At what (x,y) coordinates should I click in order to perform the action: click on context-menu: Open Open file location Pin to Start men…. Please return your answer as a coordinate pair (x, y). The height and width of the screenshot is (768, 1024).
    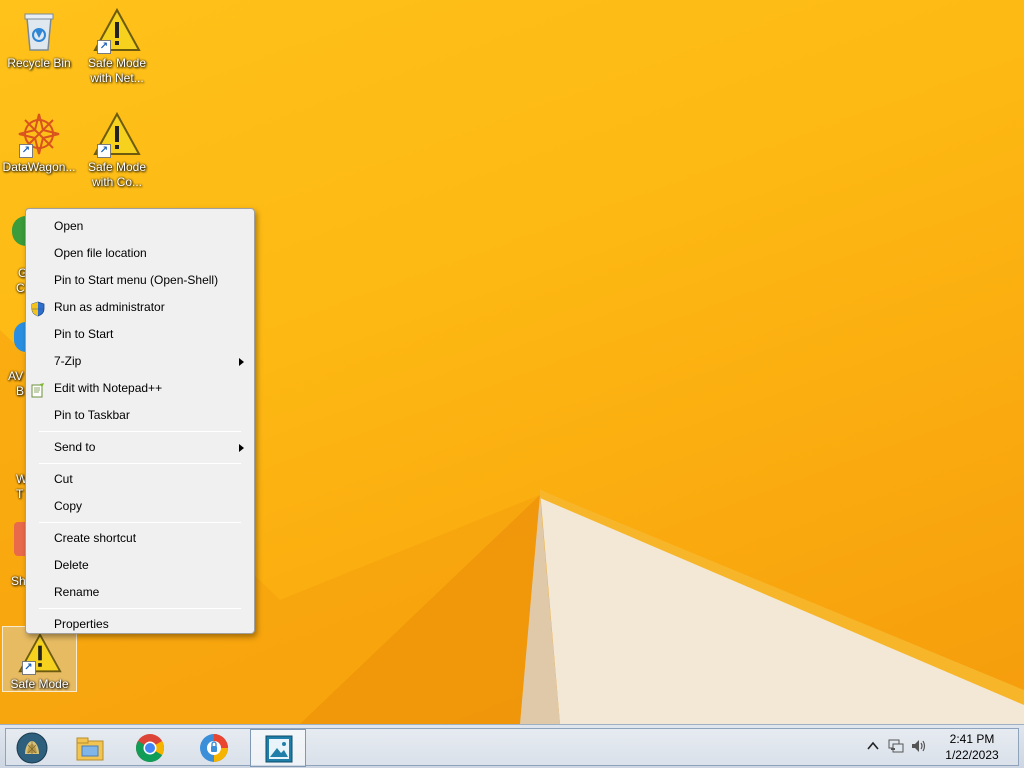
    Looking at the image, I should click on (140, 421).